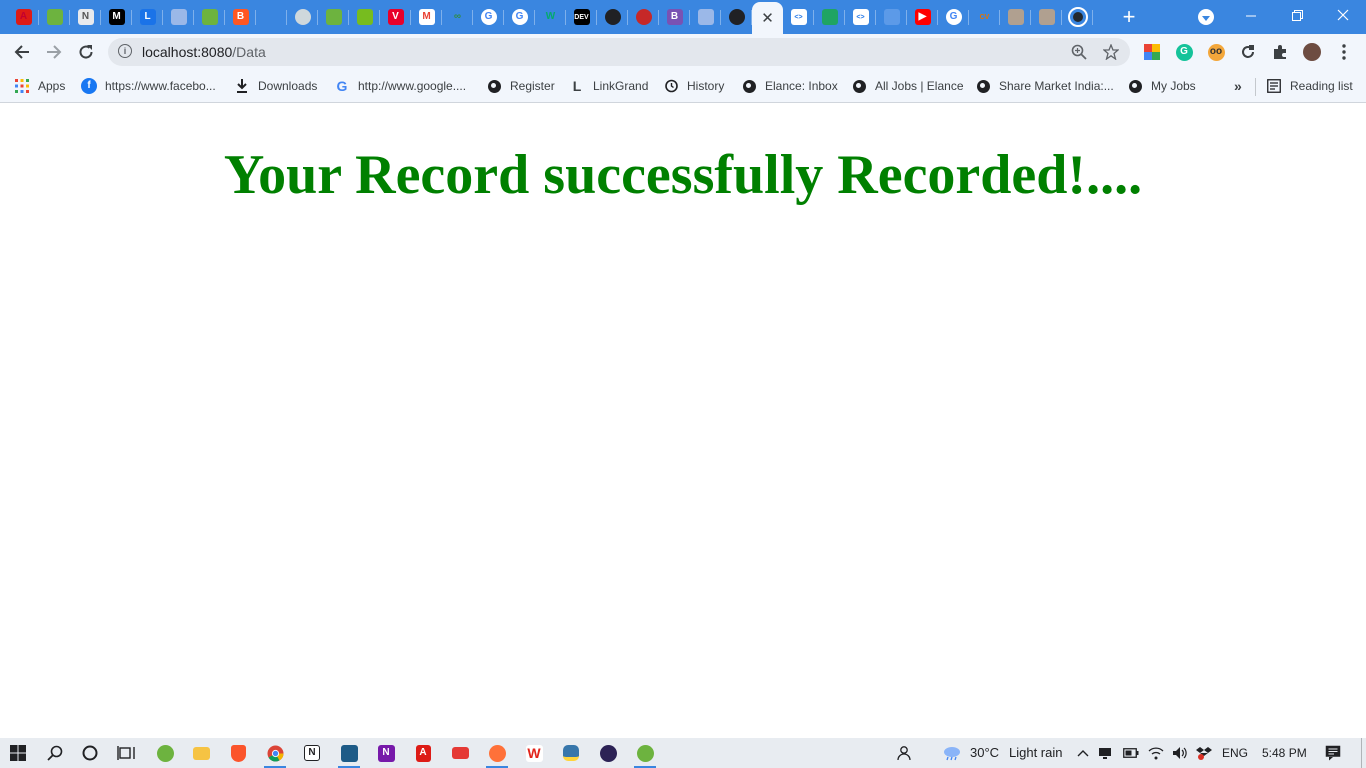 The image size is (1366, 768). What do you see at coordinates (608, 753) in the screenshot?
I see `taskbar-eclipse` at bounding box center [608, 753].